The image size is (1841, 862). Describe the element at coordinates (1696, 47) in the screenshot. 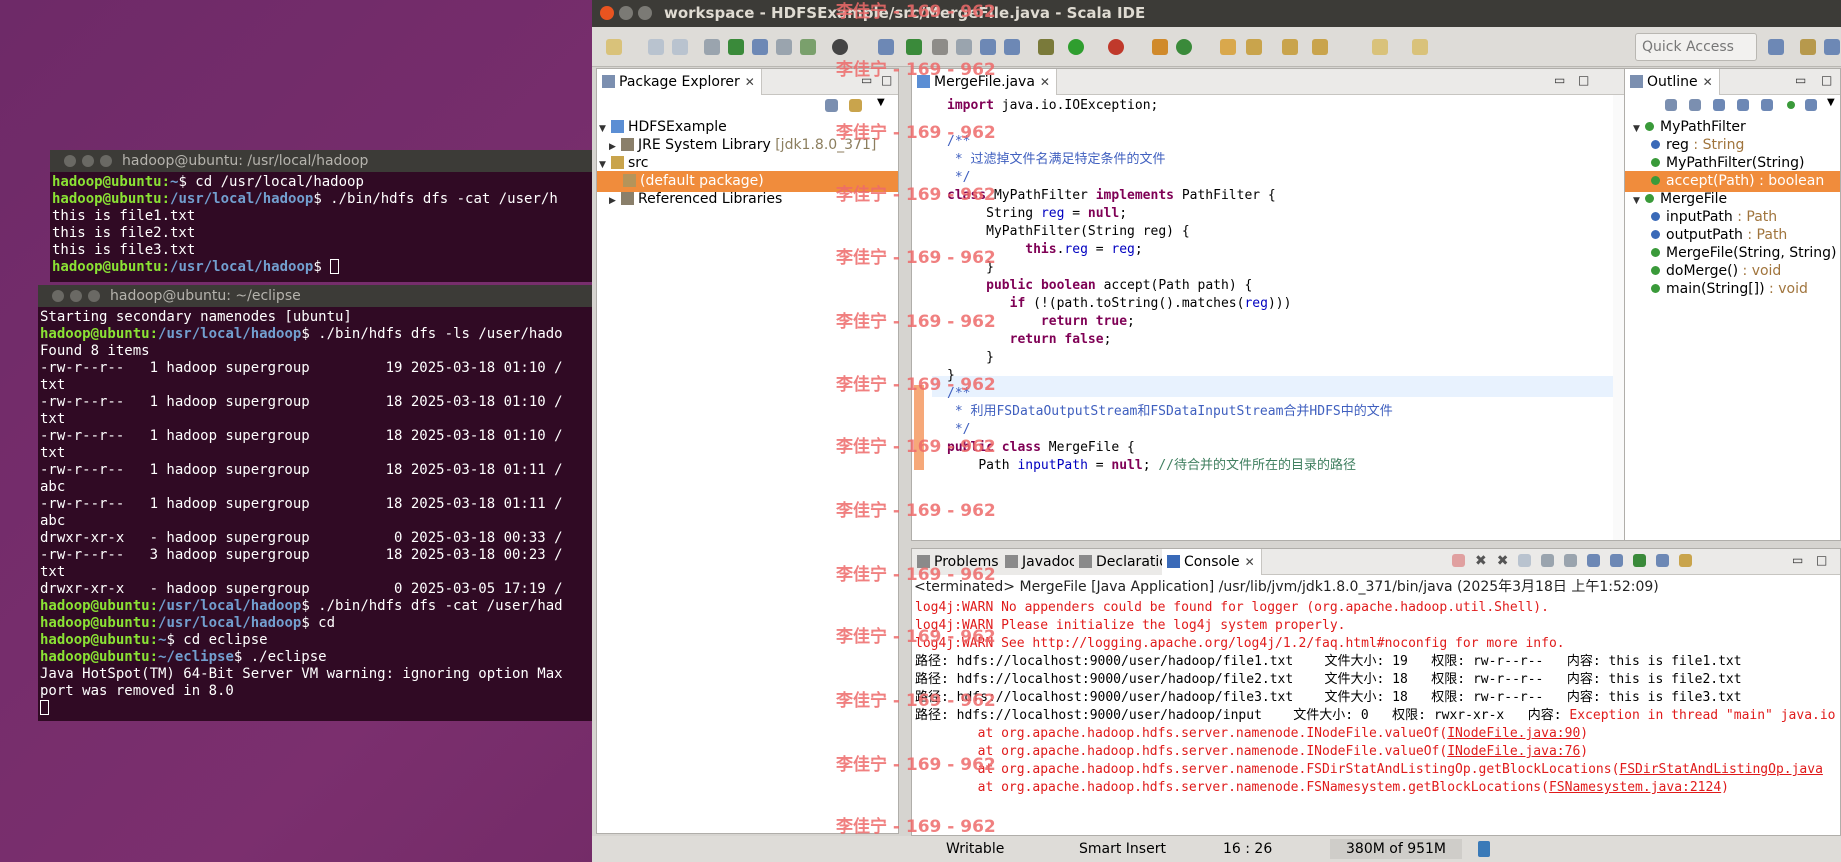

I see `quick-access-input: Quick Access` at that location.